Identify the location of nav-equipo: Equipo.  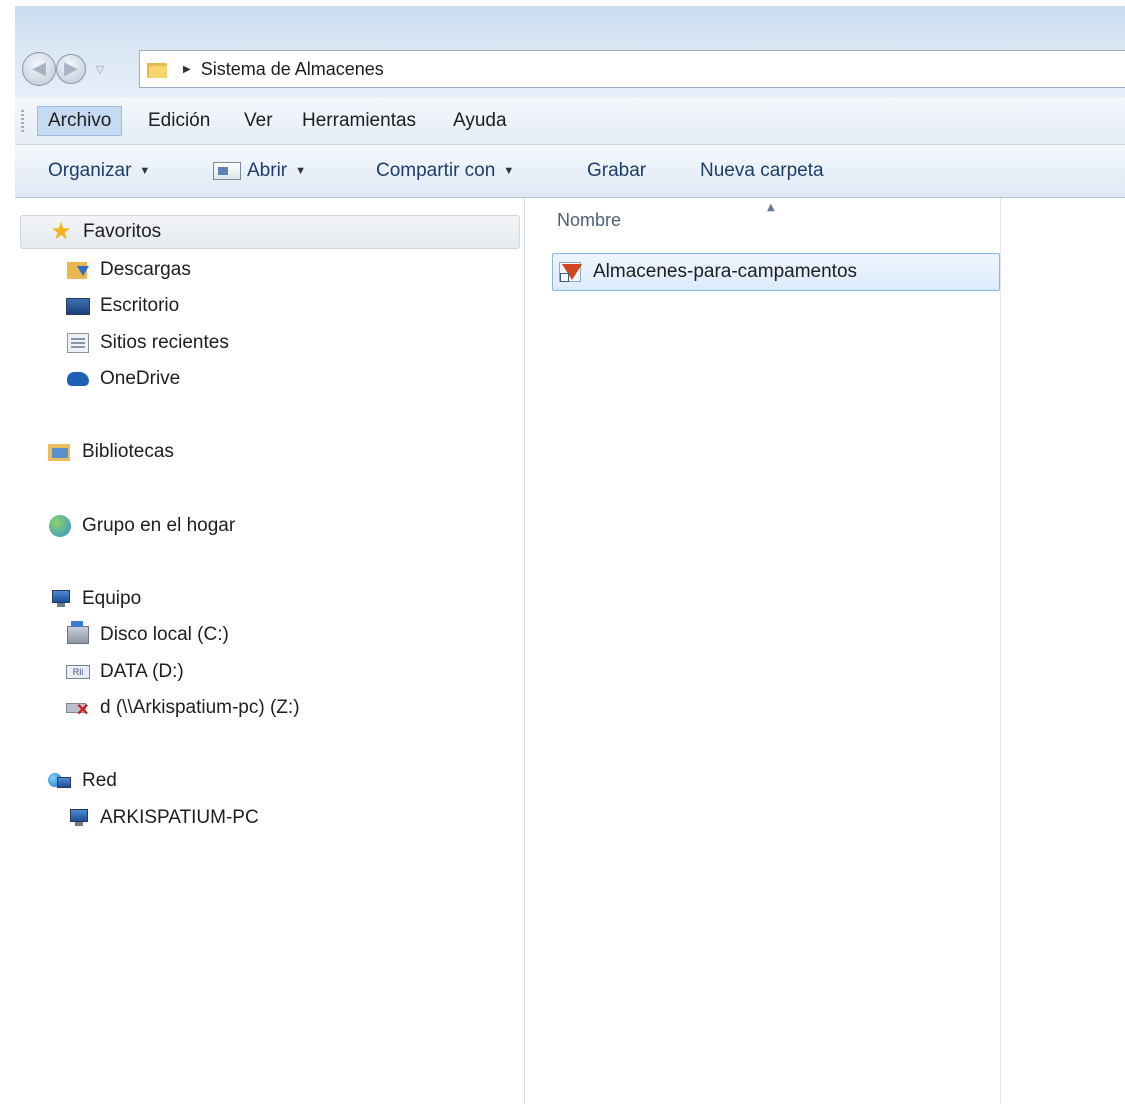
(94, 599).